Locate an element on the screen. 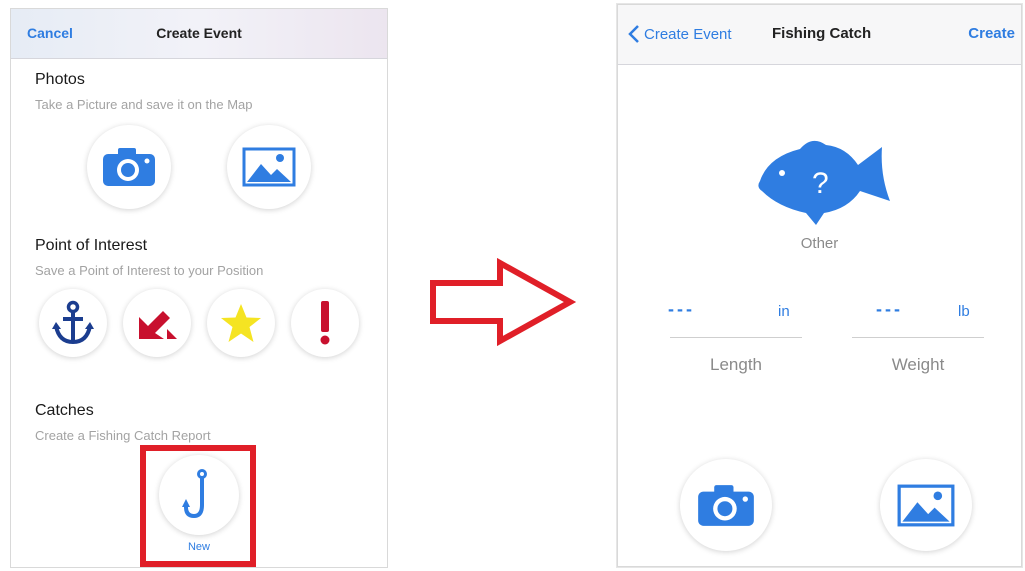 The width and height of the screenshot is (1025, 571). warning-poi-button is located at coordinates (325, 323).